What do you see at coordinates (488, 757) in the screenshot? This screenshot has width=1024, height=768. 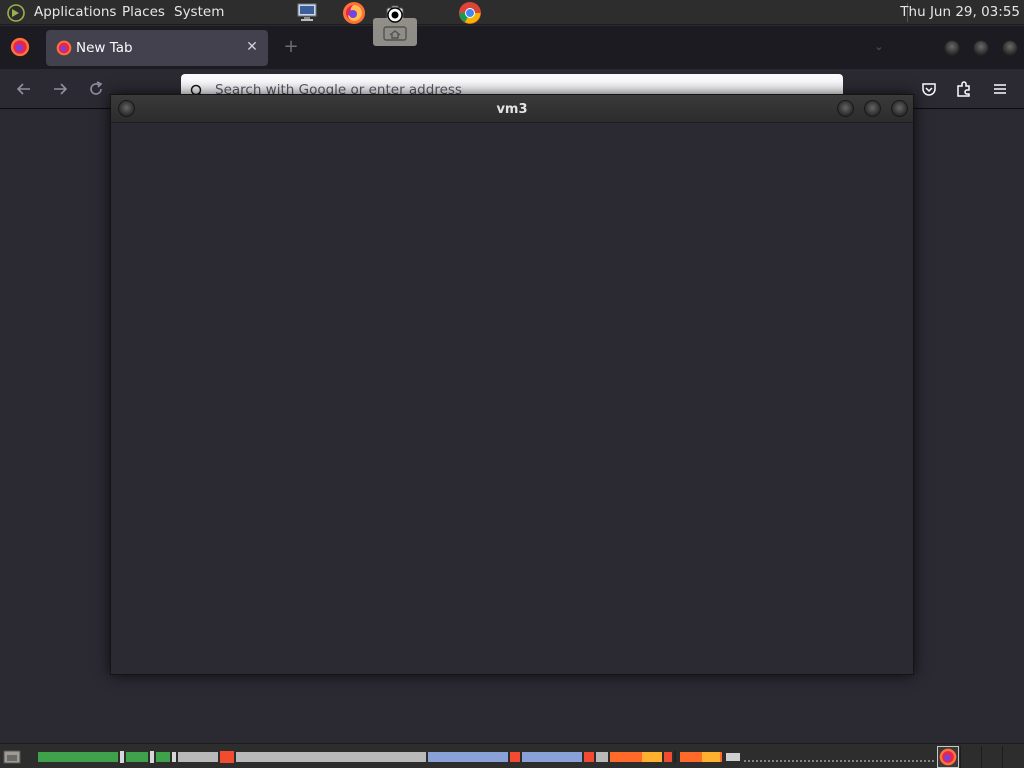 I see `taskbar-window-list` at bounding box center [488, 757].